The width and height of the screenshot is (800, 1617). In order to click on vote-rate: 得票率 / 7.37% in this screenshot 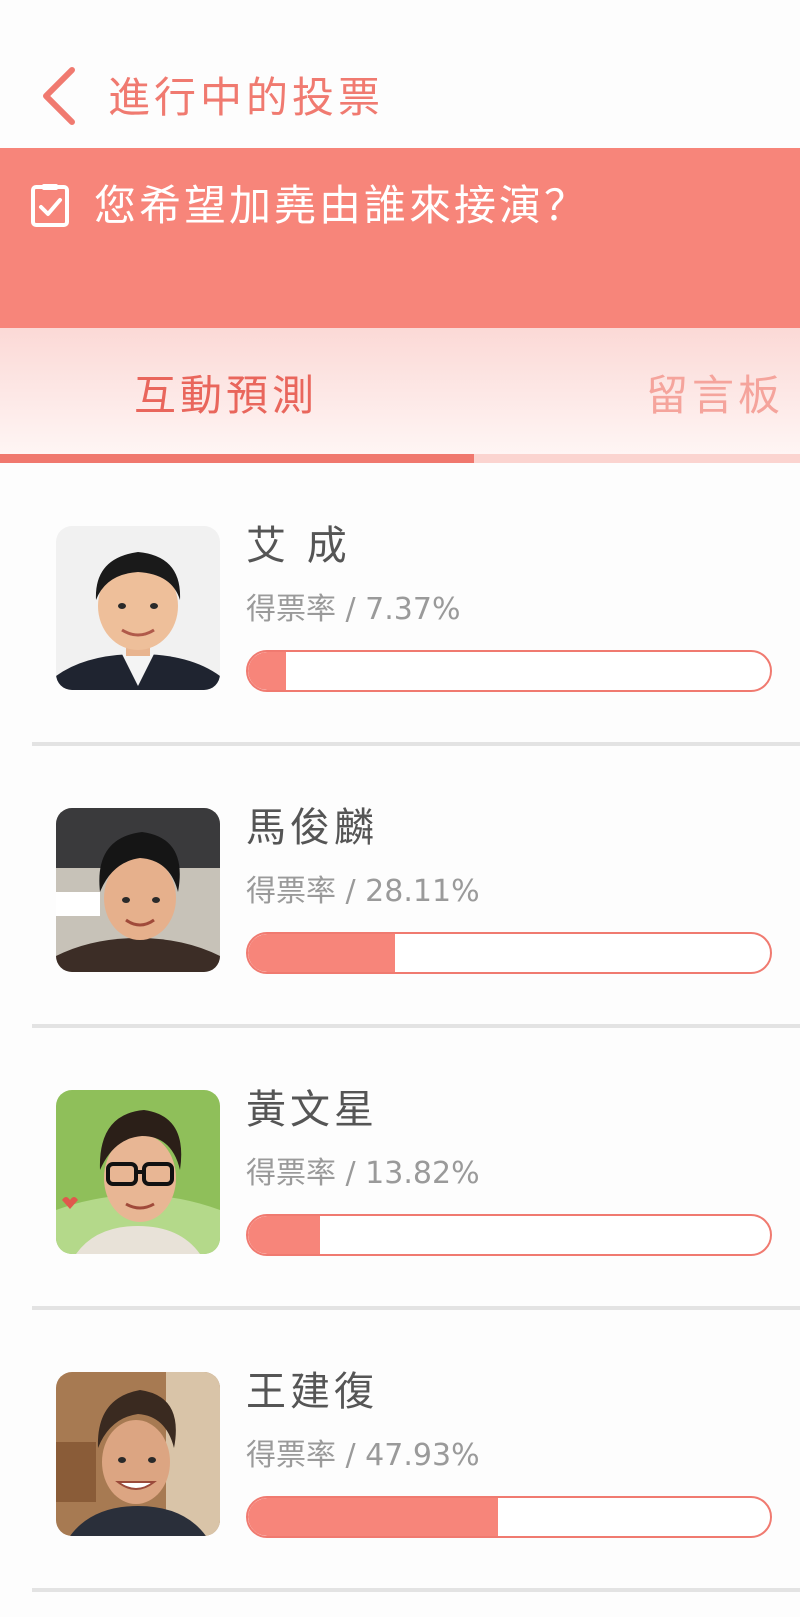, I will do `click(353, 609)`.